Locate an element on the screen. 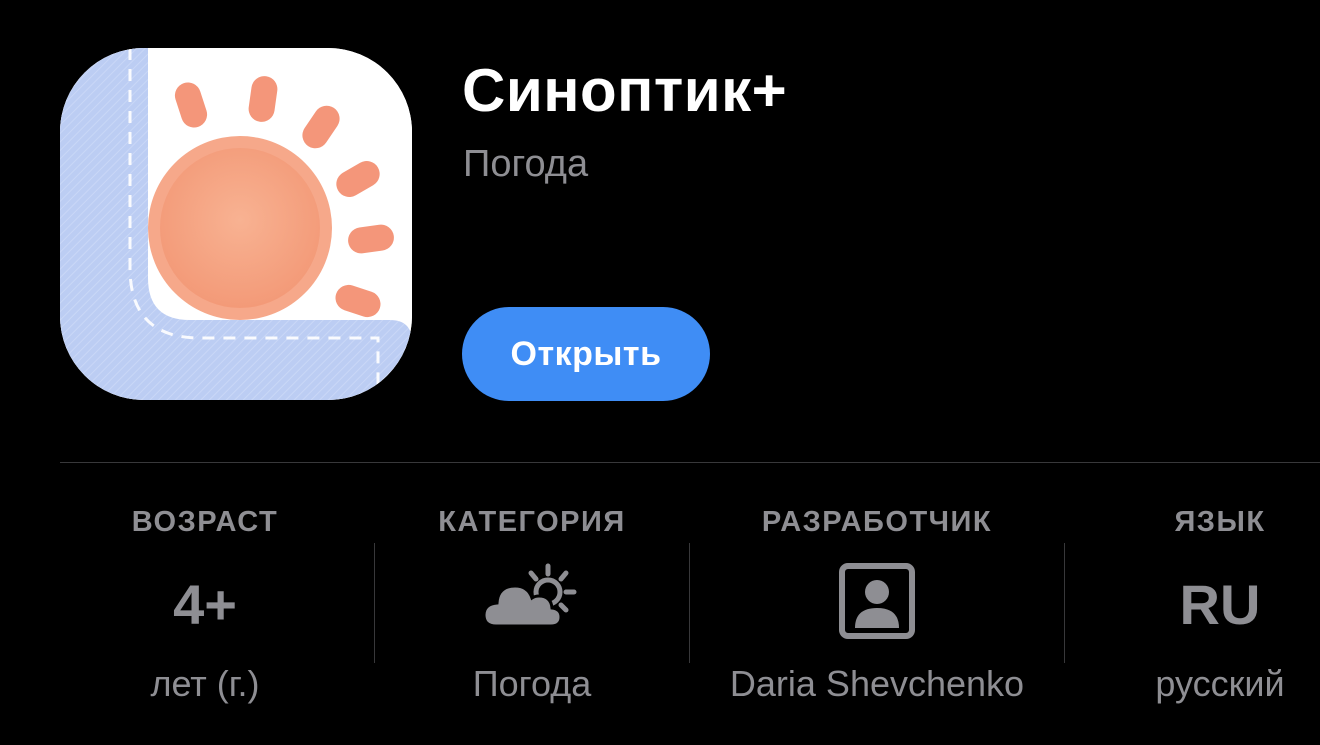  open-button: Открыть is located at coordinates (586, 354).